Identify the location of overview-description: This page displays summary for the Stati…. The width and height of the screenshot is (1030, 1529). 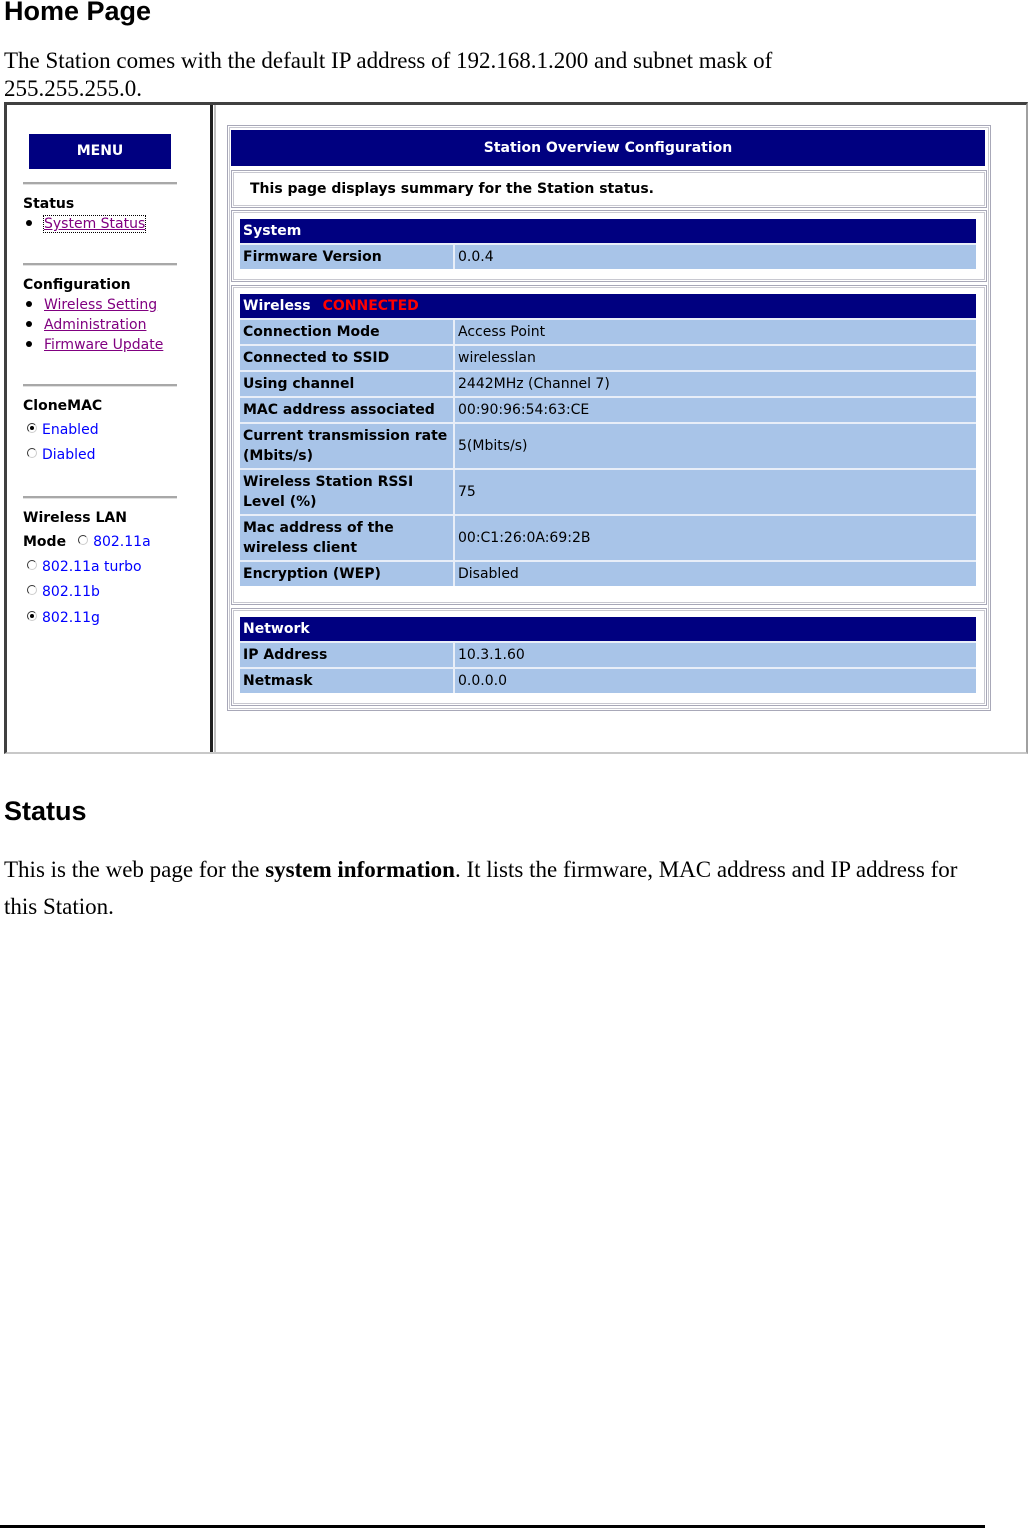
(452, 189).